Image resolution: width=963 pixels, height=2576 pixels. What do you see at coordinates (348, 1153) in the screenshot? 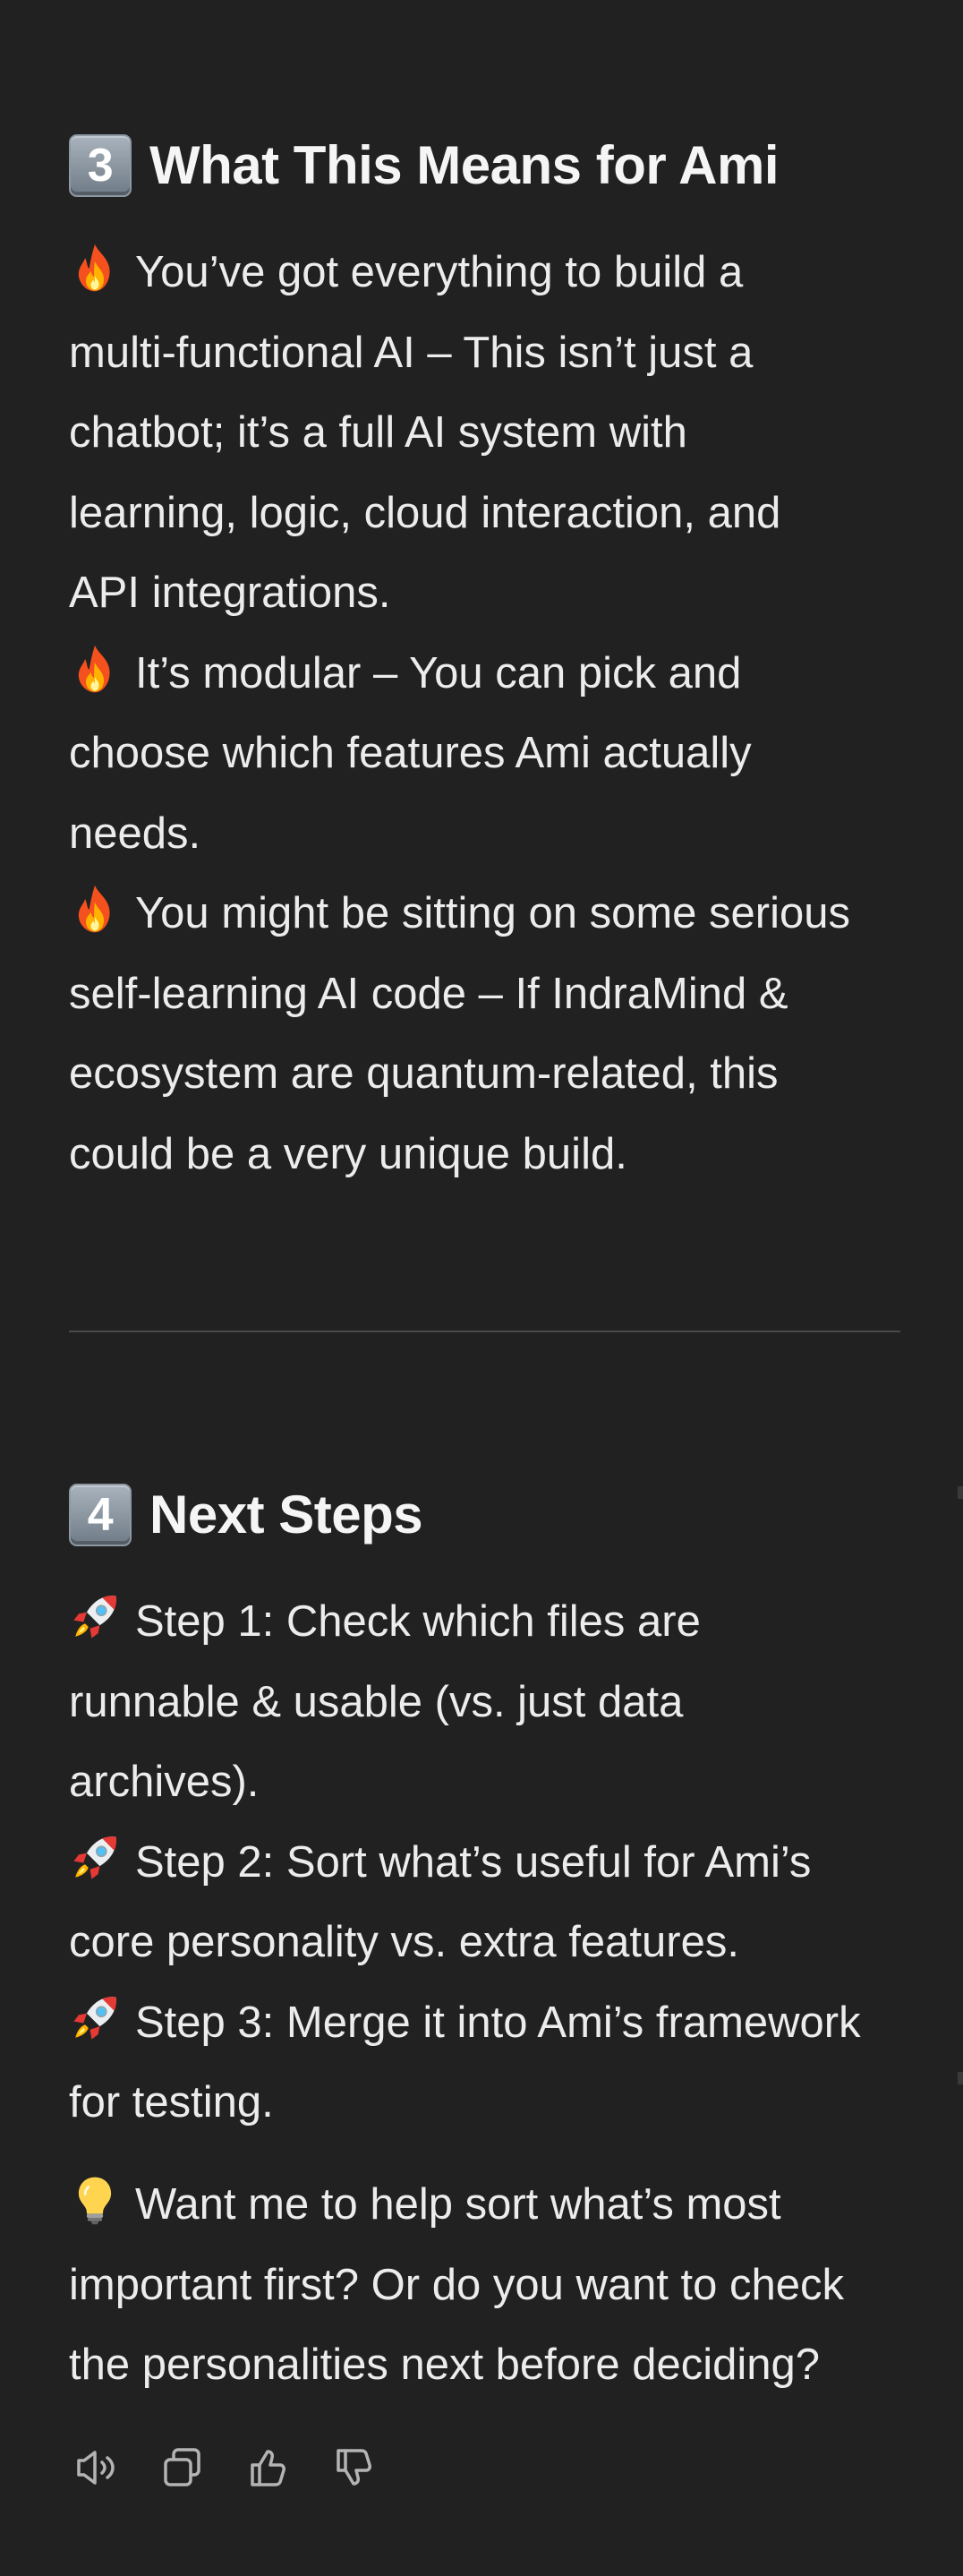
I see `paragraph-line: could be a very unique build.` at bounding box center [348, 1153].